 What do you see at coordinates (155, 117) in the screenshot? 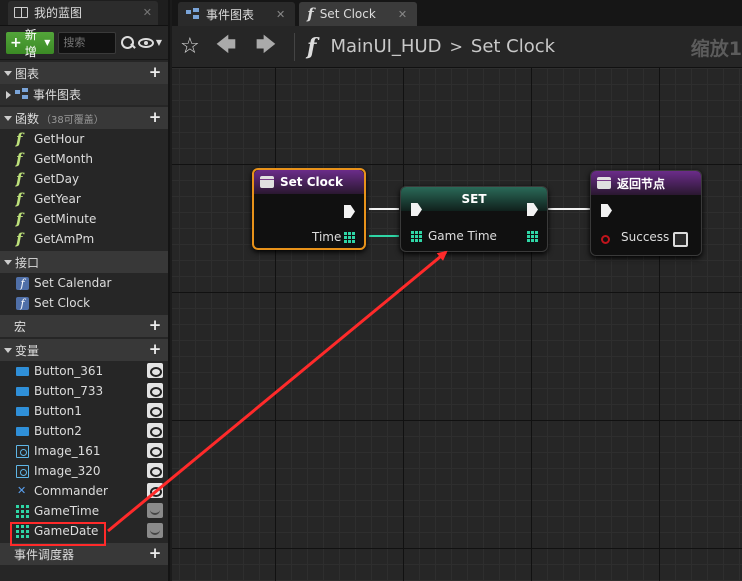
I see `add-function-button: +` at bounding box center [155, 117].